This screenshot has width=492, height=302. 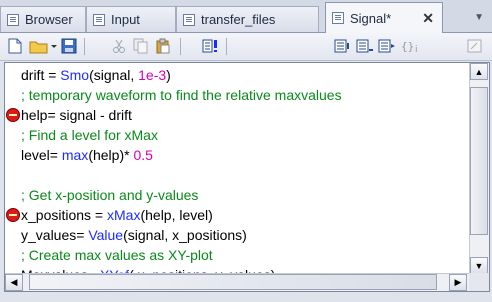 What do you see at coordinates (475, 46) in the screenshot?
I see `format-icon` at bounding box center [475, 46].